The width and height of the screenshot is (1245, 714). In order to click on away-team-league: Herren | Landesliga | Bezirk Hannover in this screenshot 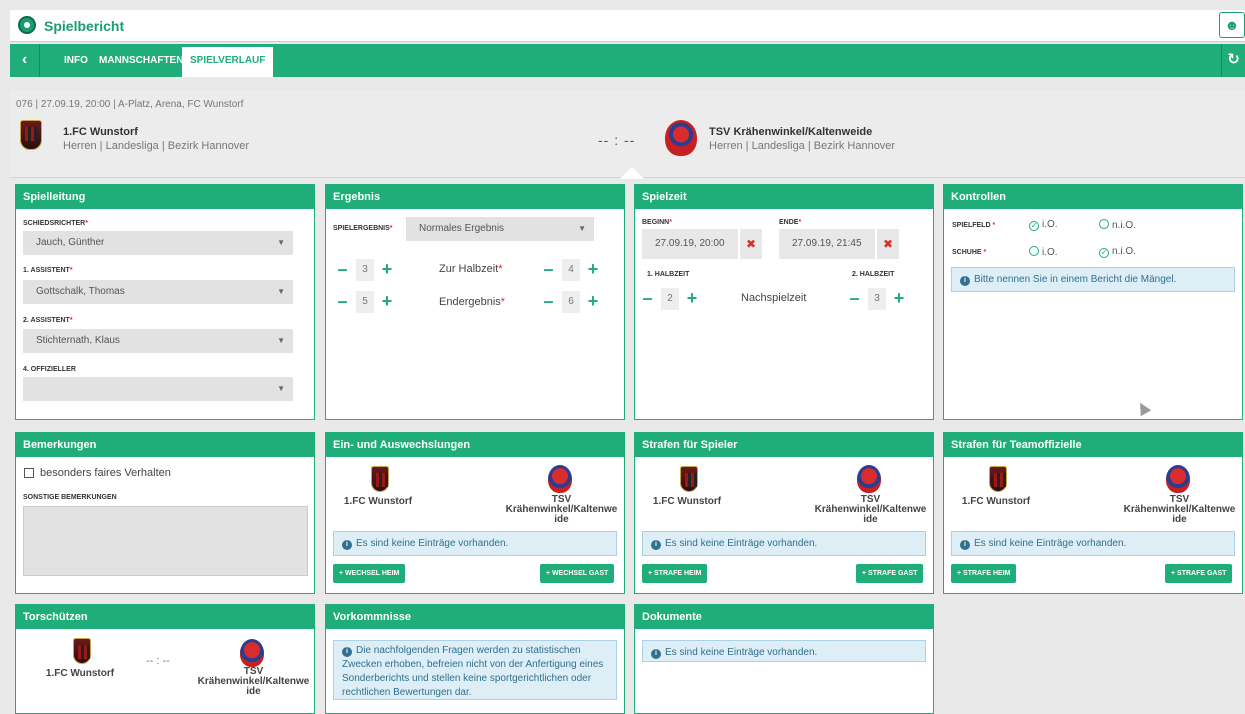, I will do `click(802, 146)`.